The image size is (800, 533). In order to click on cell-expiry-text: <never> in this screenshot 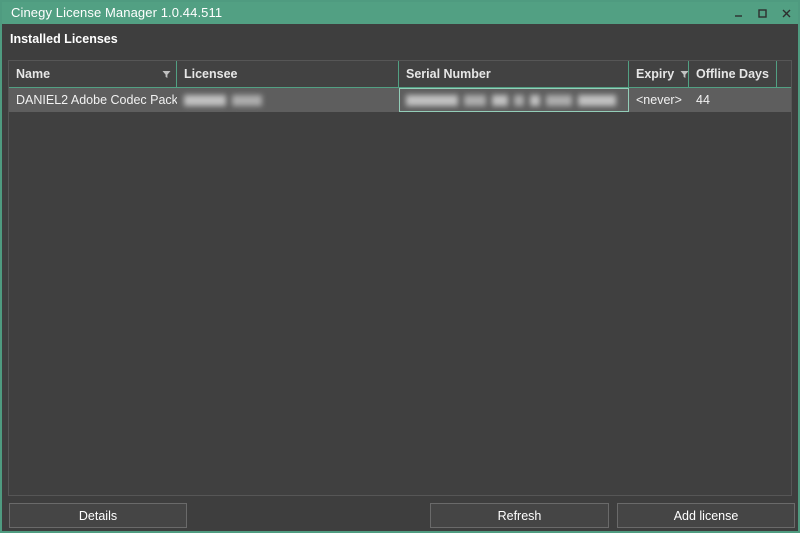, I will do `click(659, 100)`.